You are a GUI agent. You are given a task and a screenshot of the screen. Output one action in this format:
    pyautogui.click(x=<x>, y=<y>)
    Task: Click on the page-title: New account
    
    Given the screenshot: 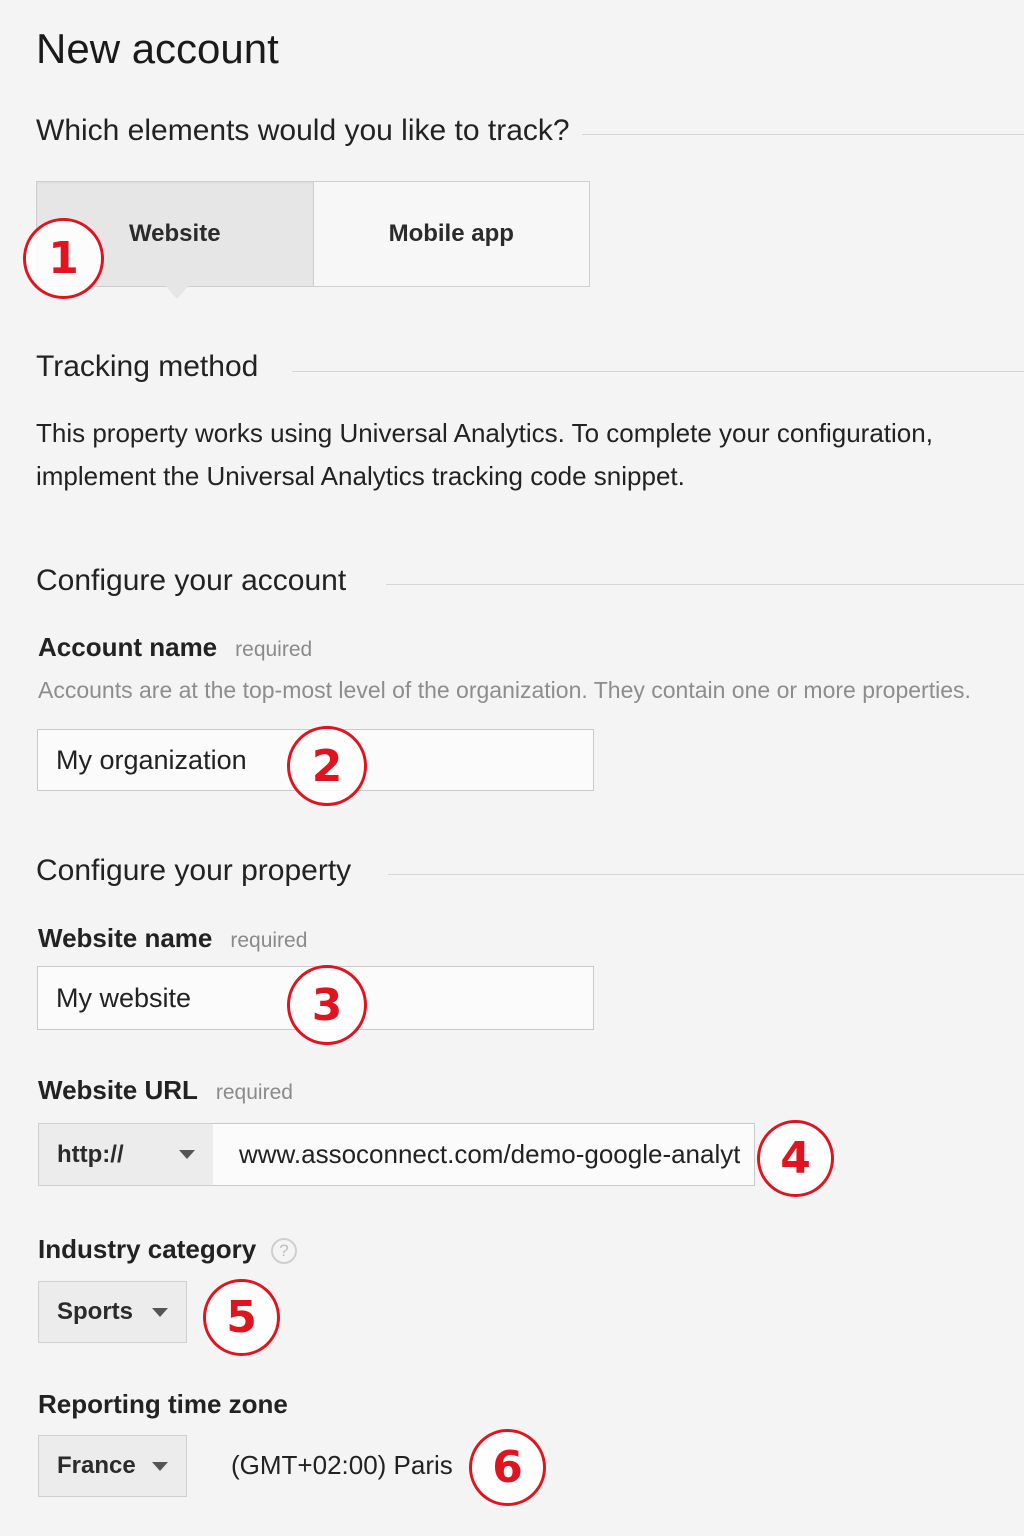 What is the action you would take?
    pyautogui.click(x=157, y=48)
    